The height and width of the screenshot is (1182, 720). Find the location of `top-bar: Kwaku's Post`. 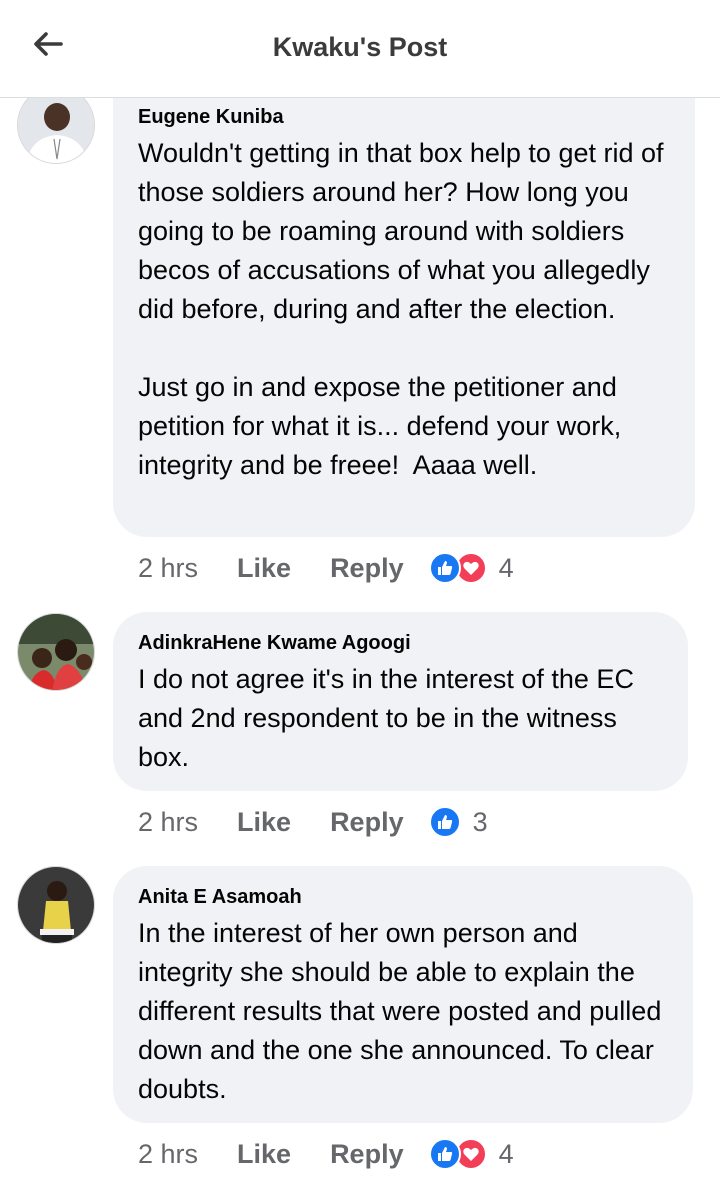

top-bar: Kwaku's Post is located at coordinates (360, 49).